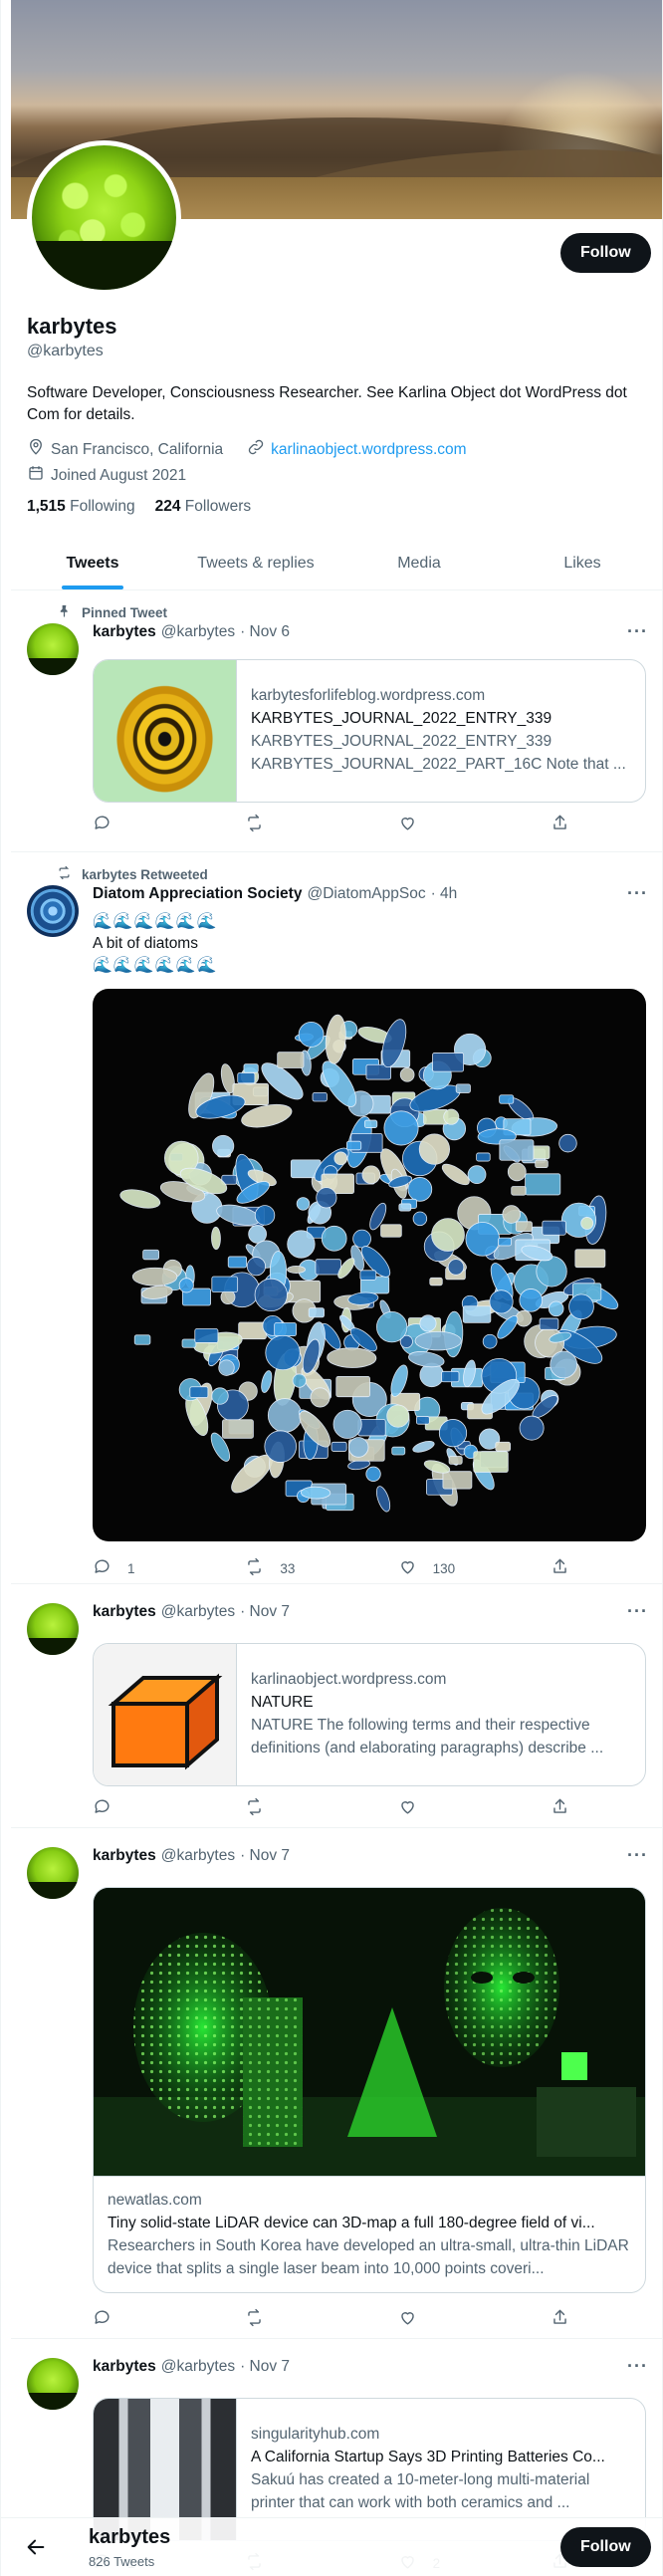 The height and width of the screenshot is (2576, 663). I want to click on tweet-date: · 4h, so click(445, 894).